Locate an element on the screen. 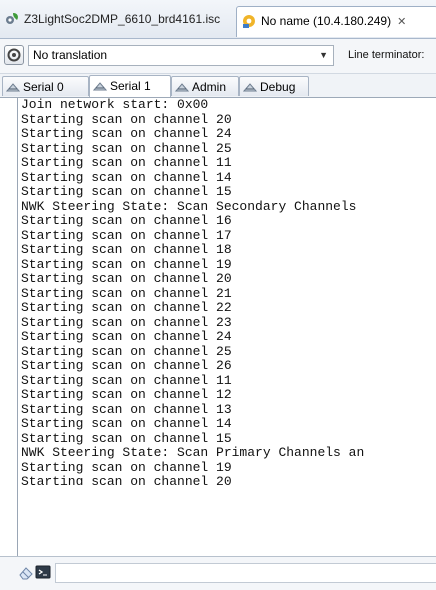 The width and height of the screenshot is (436, 590). network-device-icon is located at coordinates (249, 21).